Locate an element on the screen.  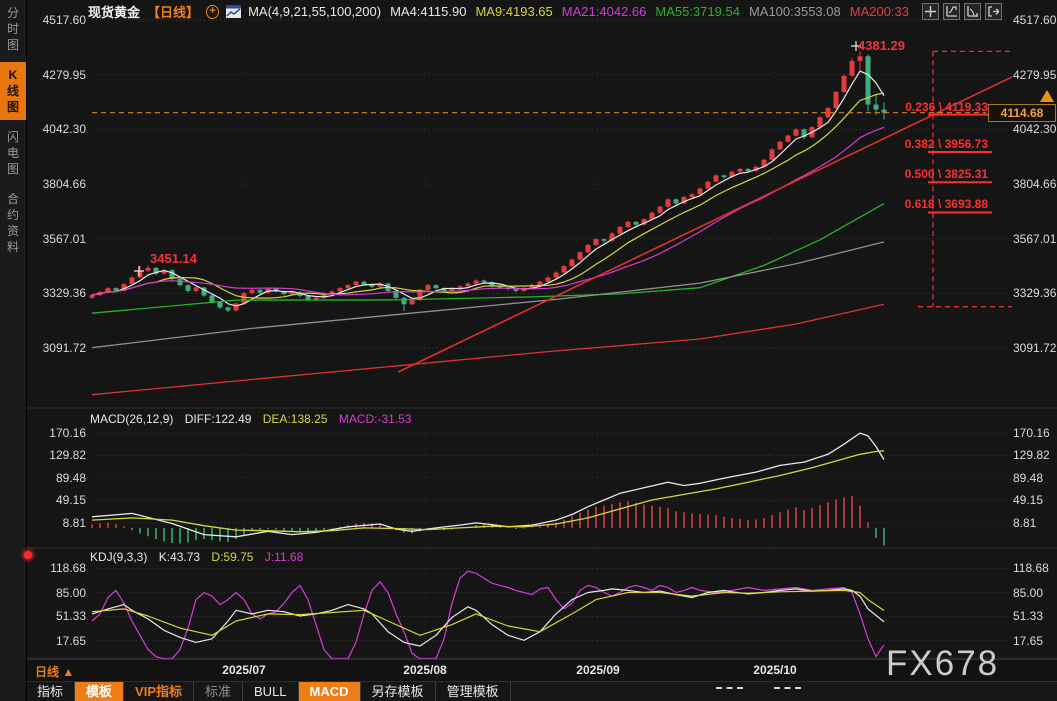
macd-axis-label-right: 89.48 is located at coordinates (1028, 477).